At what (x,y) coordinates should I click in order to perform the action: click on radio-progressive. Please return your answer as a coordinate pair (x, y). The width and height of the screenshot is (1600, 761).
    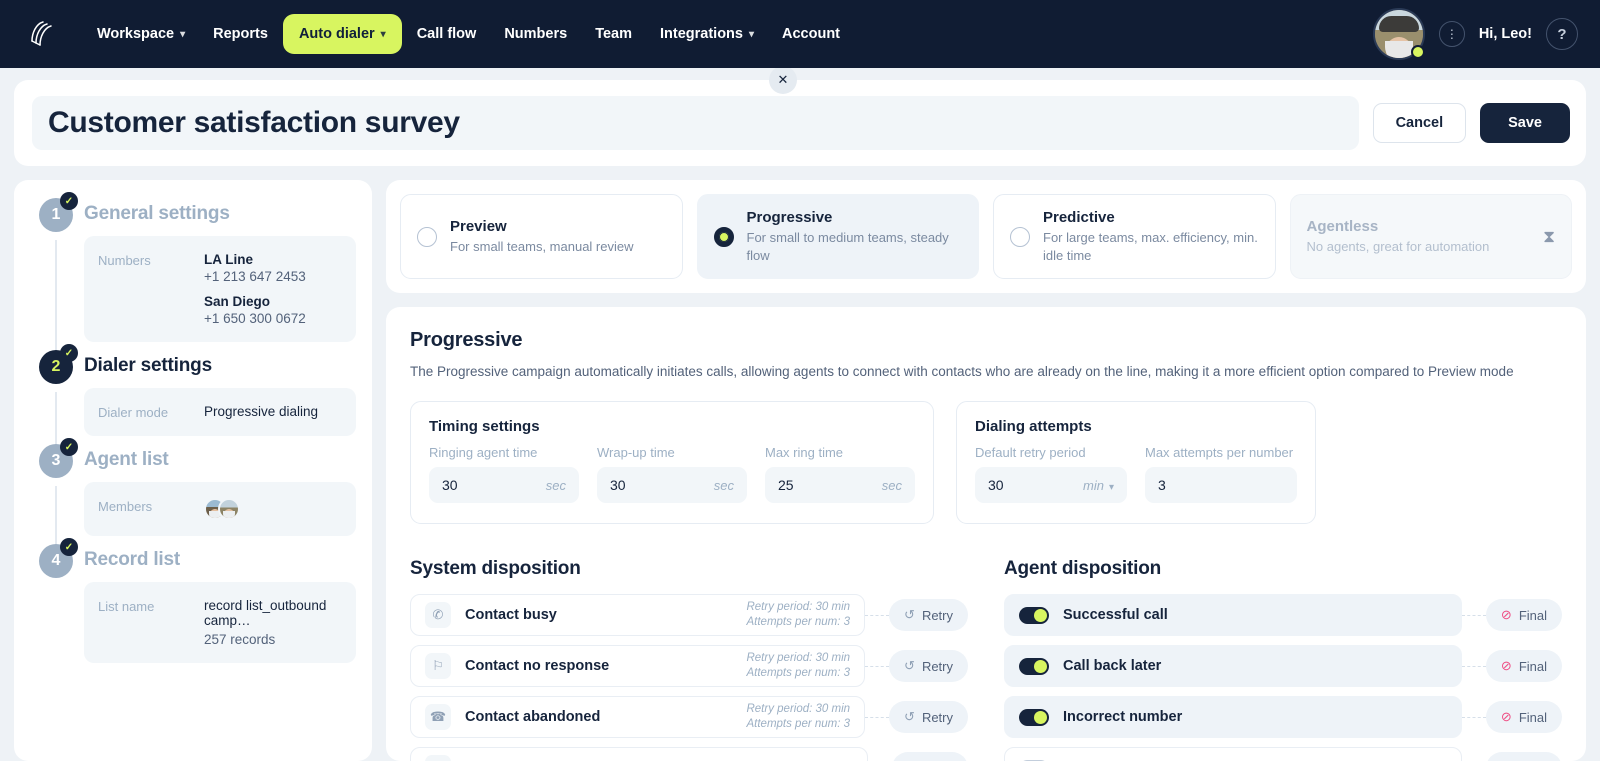
    Looking at the image, I should click on (723, 236).